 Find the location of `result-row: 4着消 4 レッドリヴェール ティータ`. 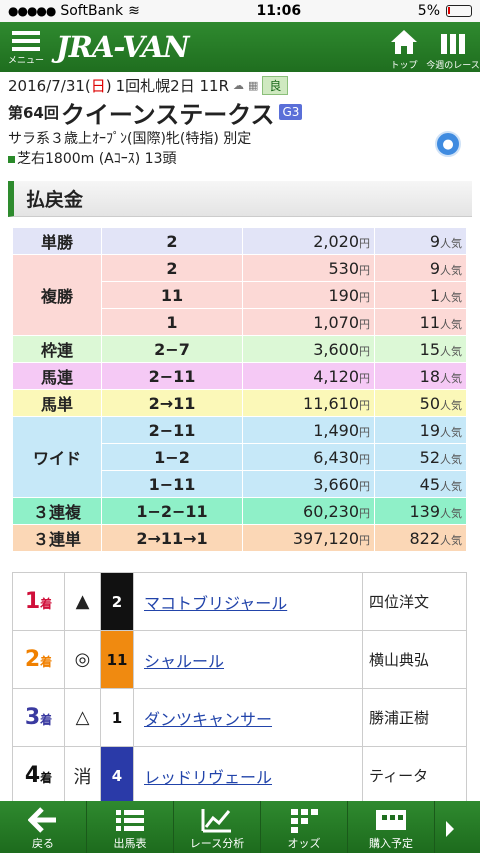

result-row: 4着消 4 レッドリヴェール ティータ is located at coordinates (239, 775).